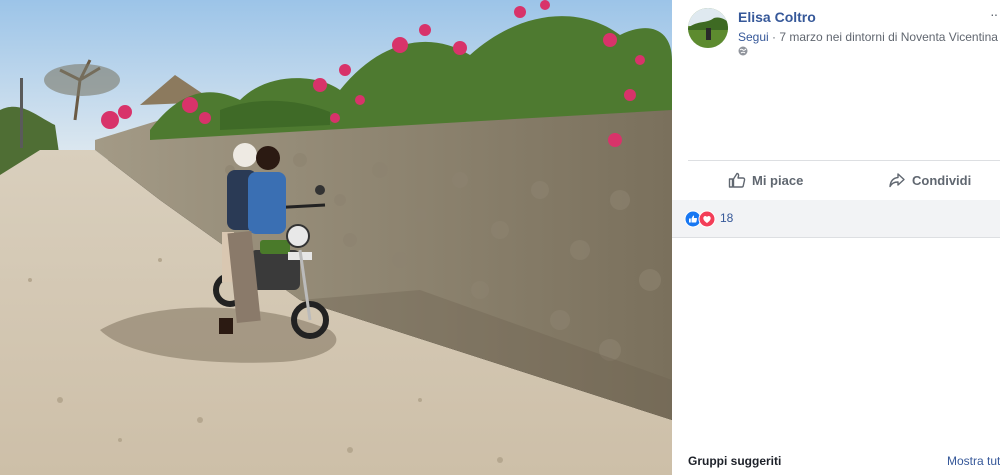 This screenshot has width=1000, height=475. I want to click on reactions-bar: 18, so click(836, 219).